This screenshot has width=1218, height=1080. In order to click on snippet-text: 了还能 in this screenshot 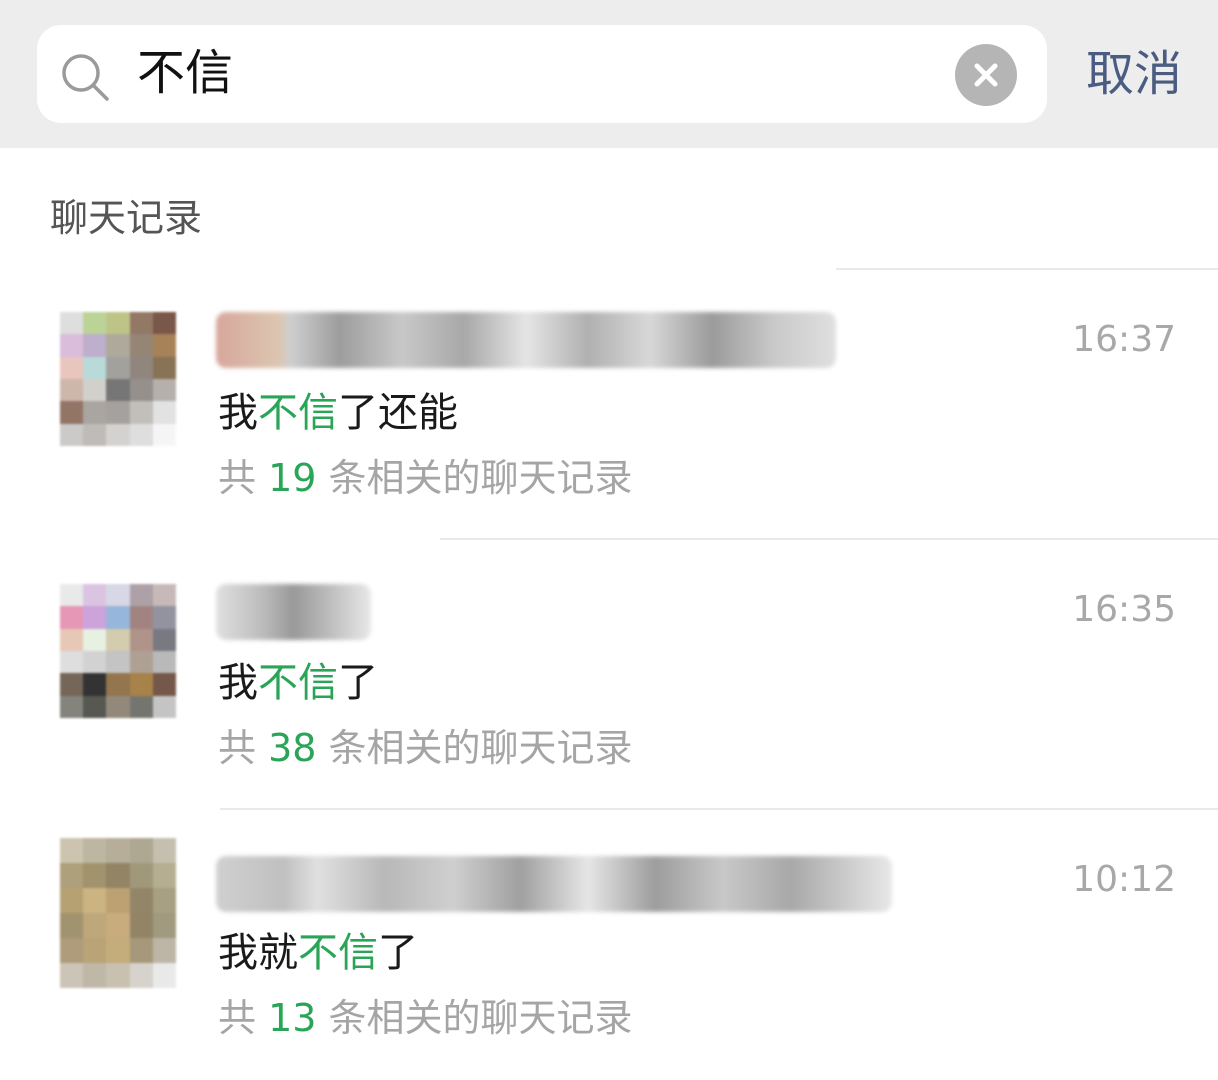, I will do `click(398, 413)`.